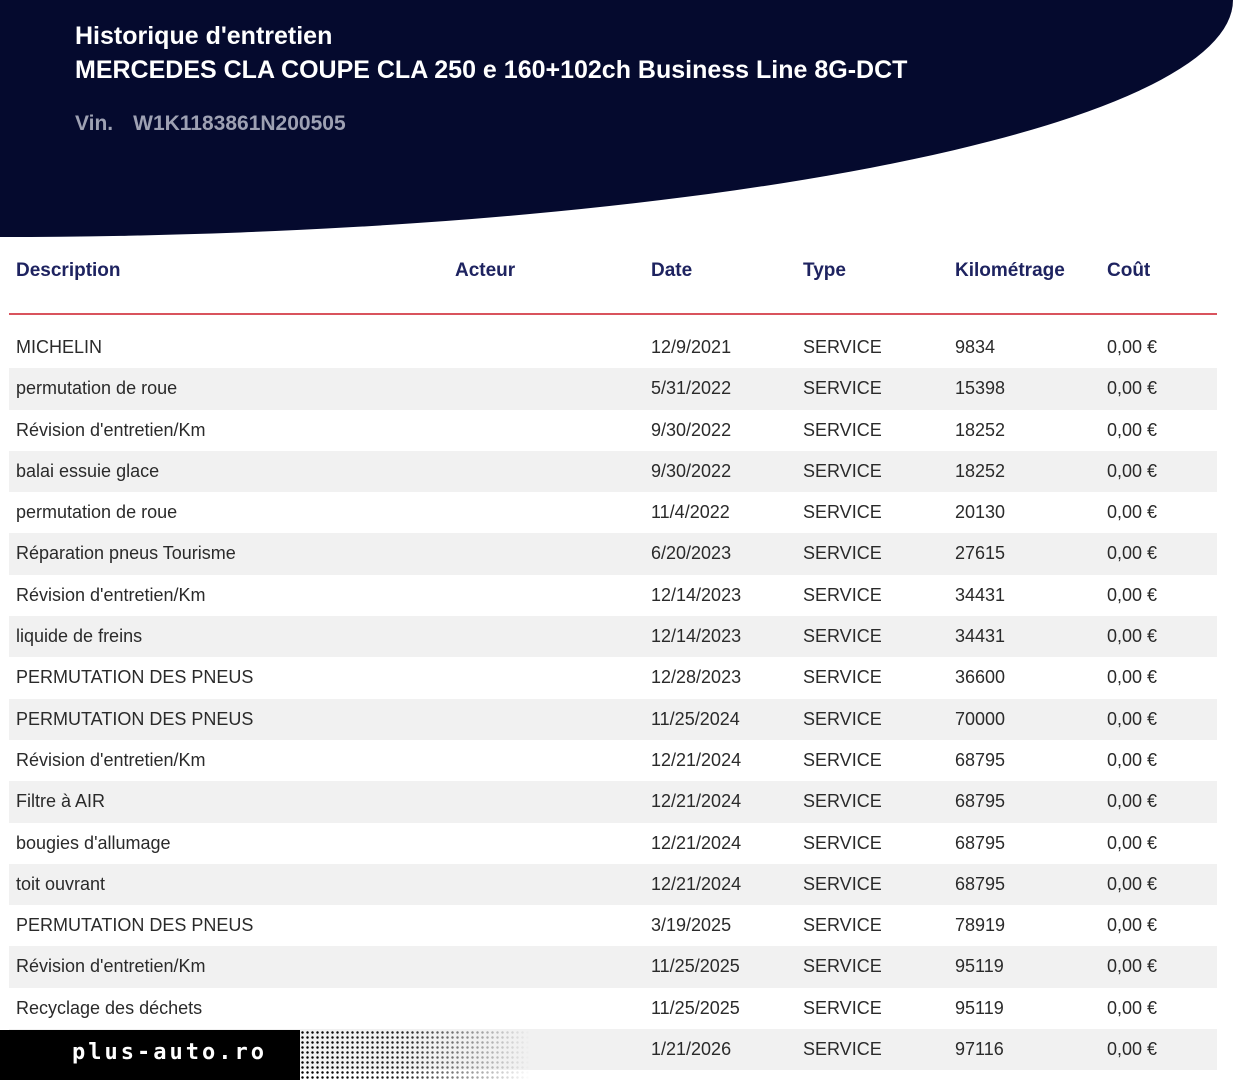 This screenshot has height=1080, width=1233. Describe the element at coordinates (824, 270) in the screenshot. I see `column-header-type: Type` at that location.